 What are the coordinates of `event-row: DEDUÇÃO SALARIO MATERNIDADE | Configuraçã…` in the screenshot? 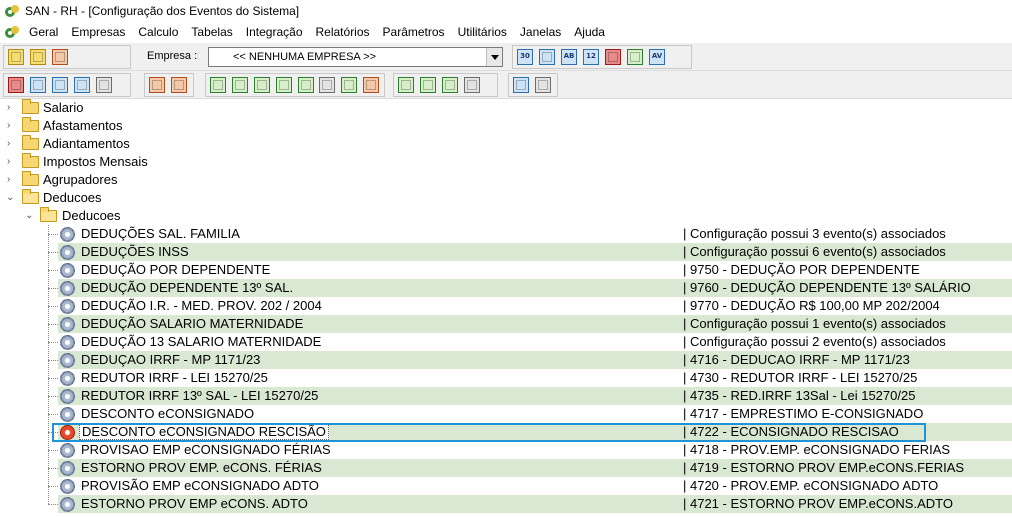 It's located at (506, 324).